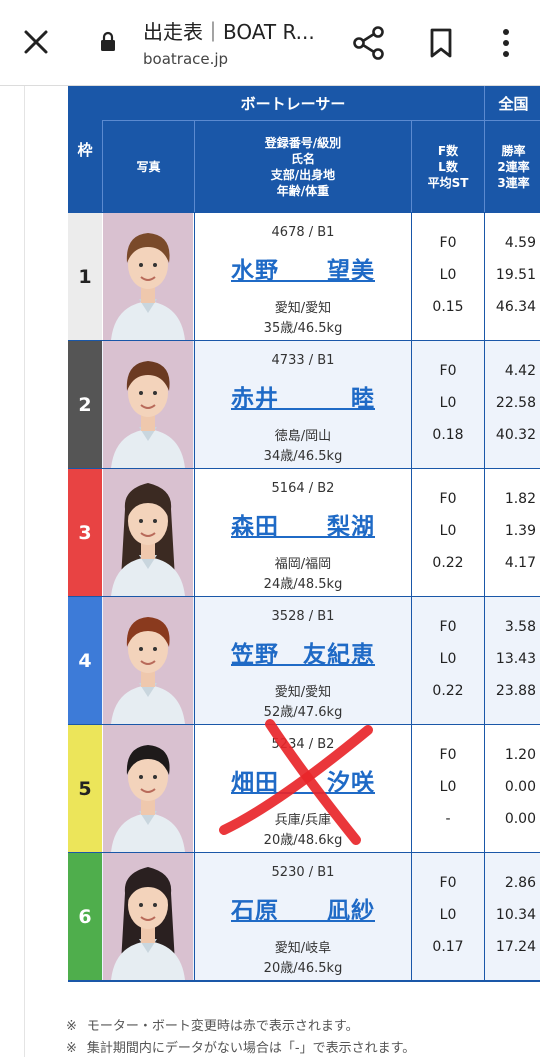 This screenshot has width=540, height=1057. Describe the element at coordinates (303, 840) in the screenshot. I see `age-weight: 20歳/48.6kg` at that location.